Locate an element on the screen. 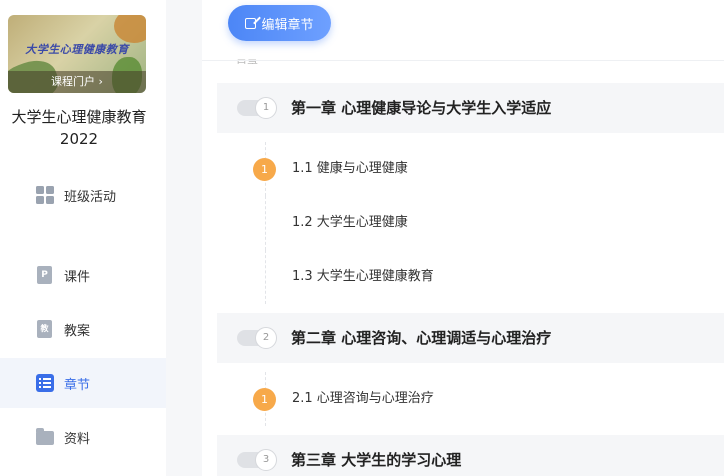  chapter-toggle: 1 is located at coordinates (257, 108).